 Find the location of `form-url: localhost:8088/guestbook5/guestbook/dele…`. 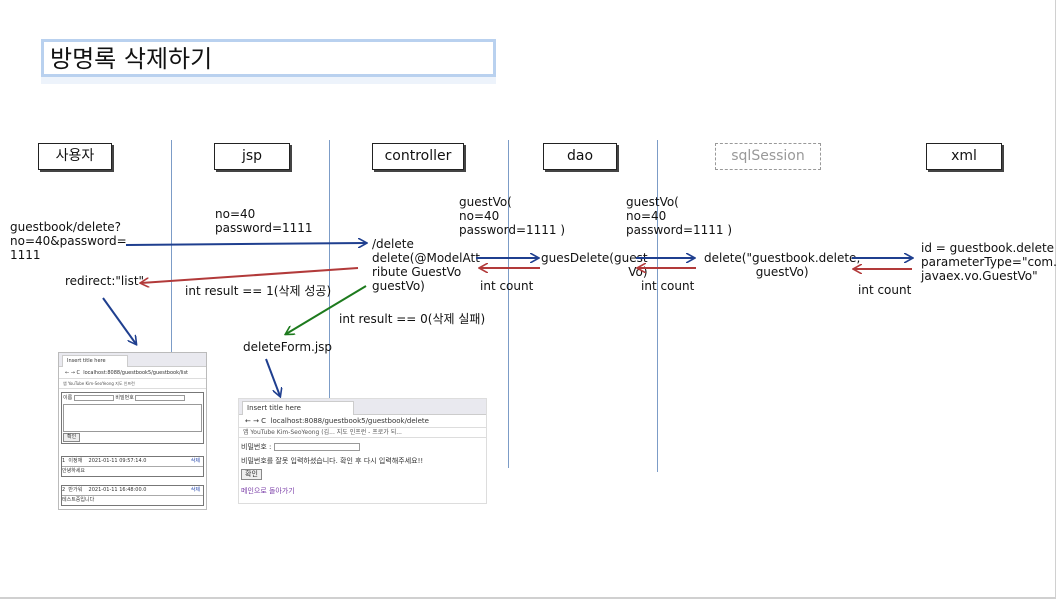

form-url: localhost:8088/guestbook5/guestbook/dele… is located at coordinates (349, 421).